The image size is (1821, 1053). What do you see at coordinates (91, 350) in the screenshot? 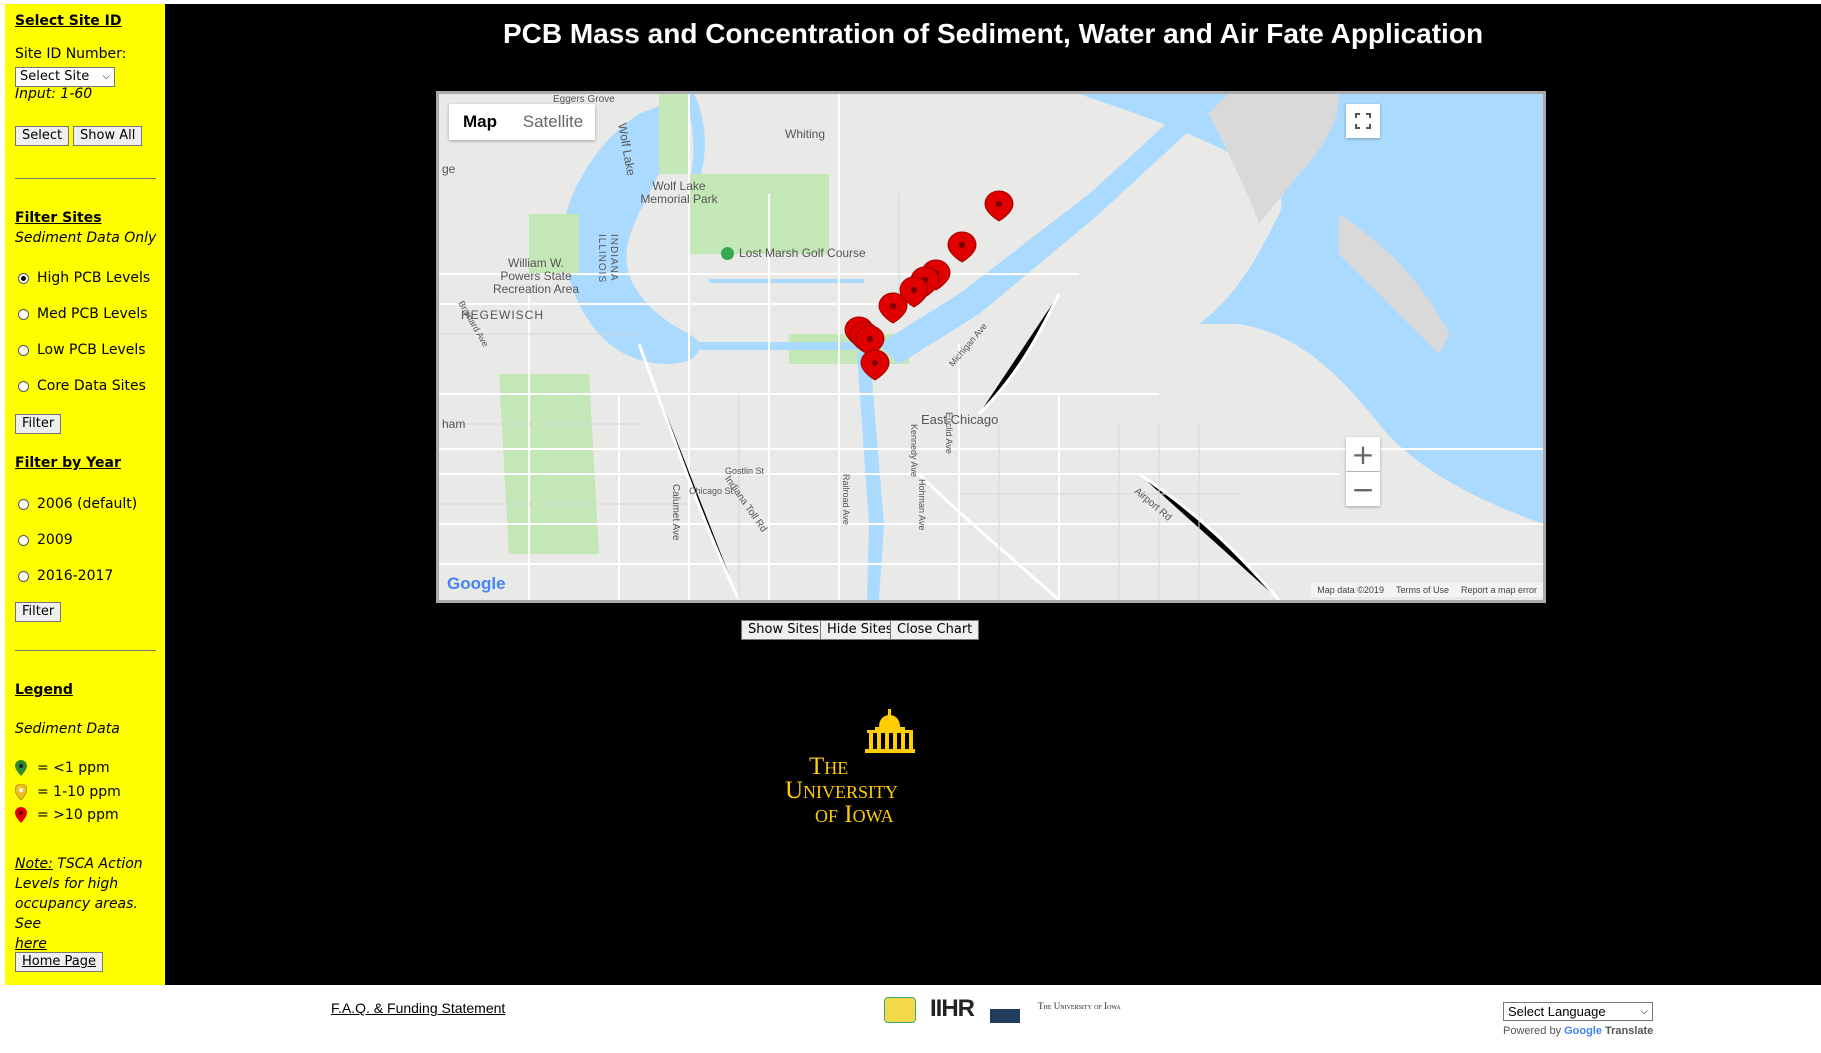
I see `filter-option-label: Low PCB Levels` at bounding box center [91, 350].